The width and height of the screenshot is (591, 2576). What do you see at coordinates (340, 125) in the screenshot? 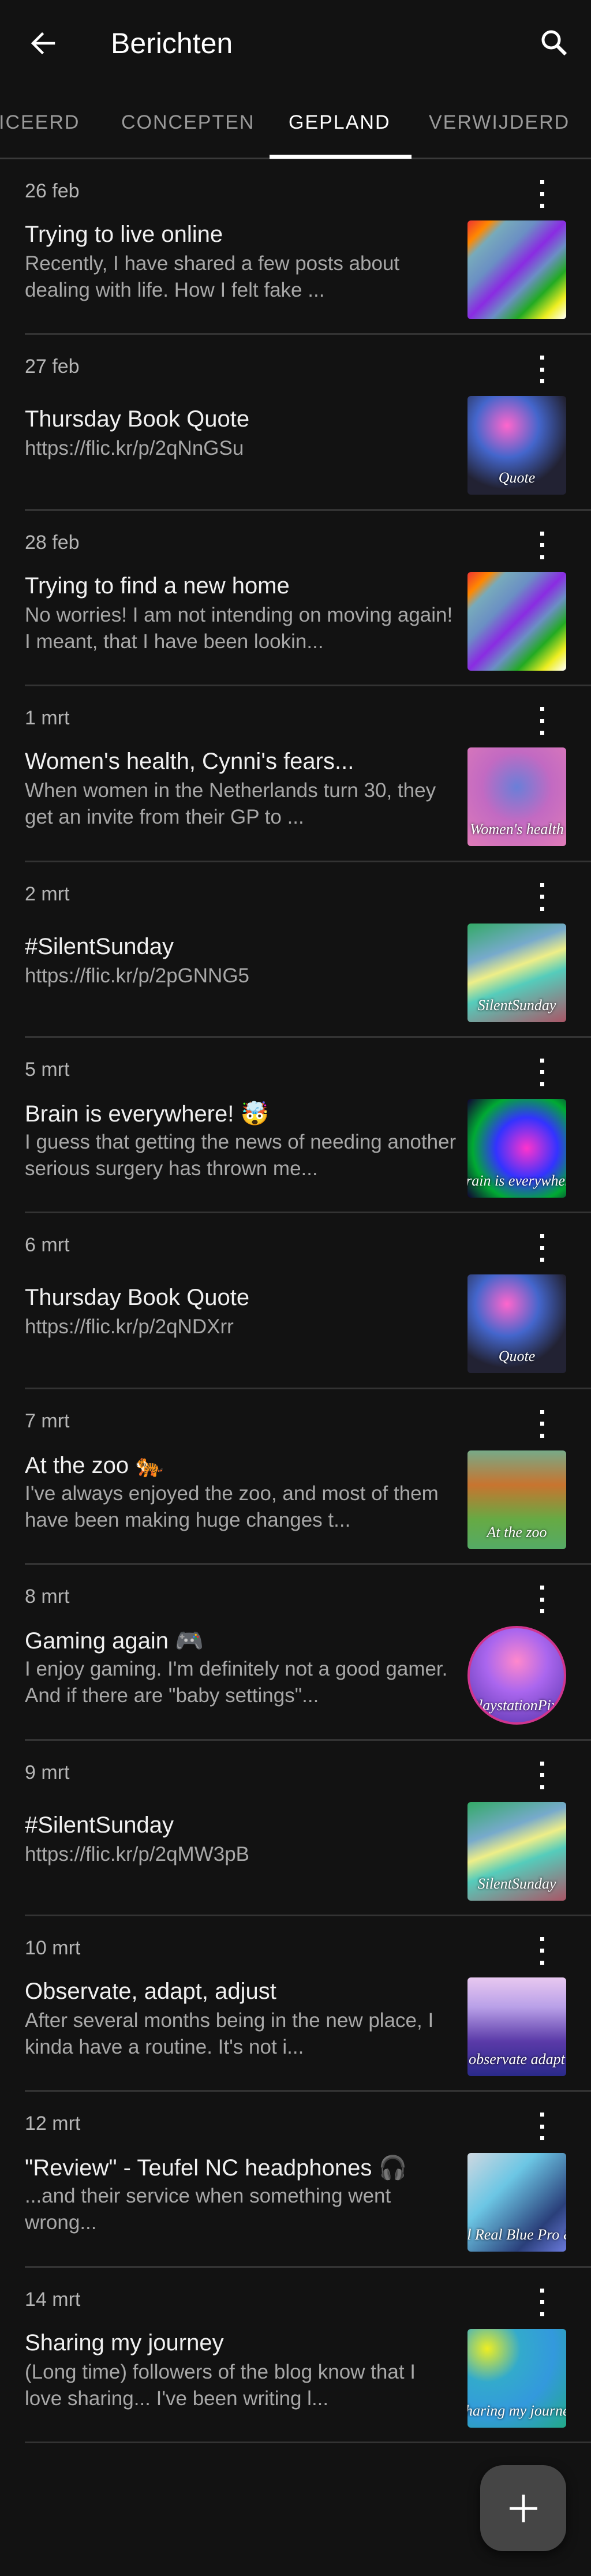
I see `tab-gepland: GEPLAND` at bounding box center [340, 125].